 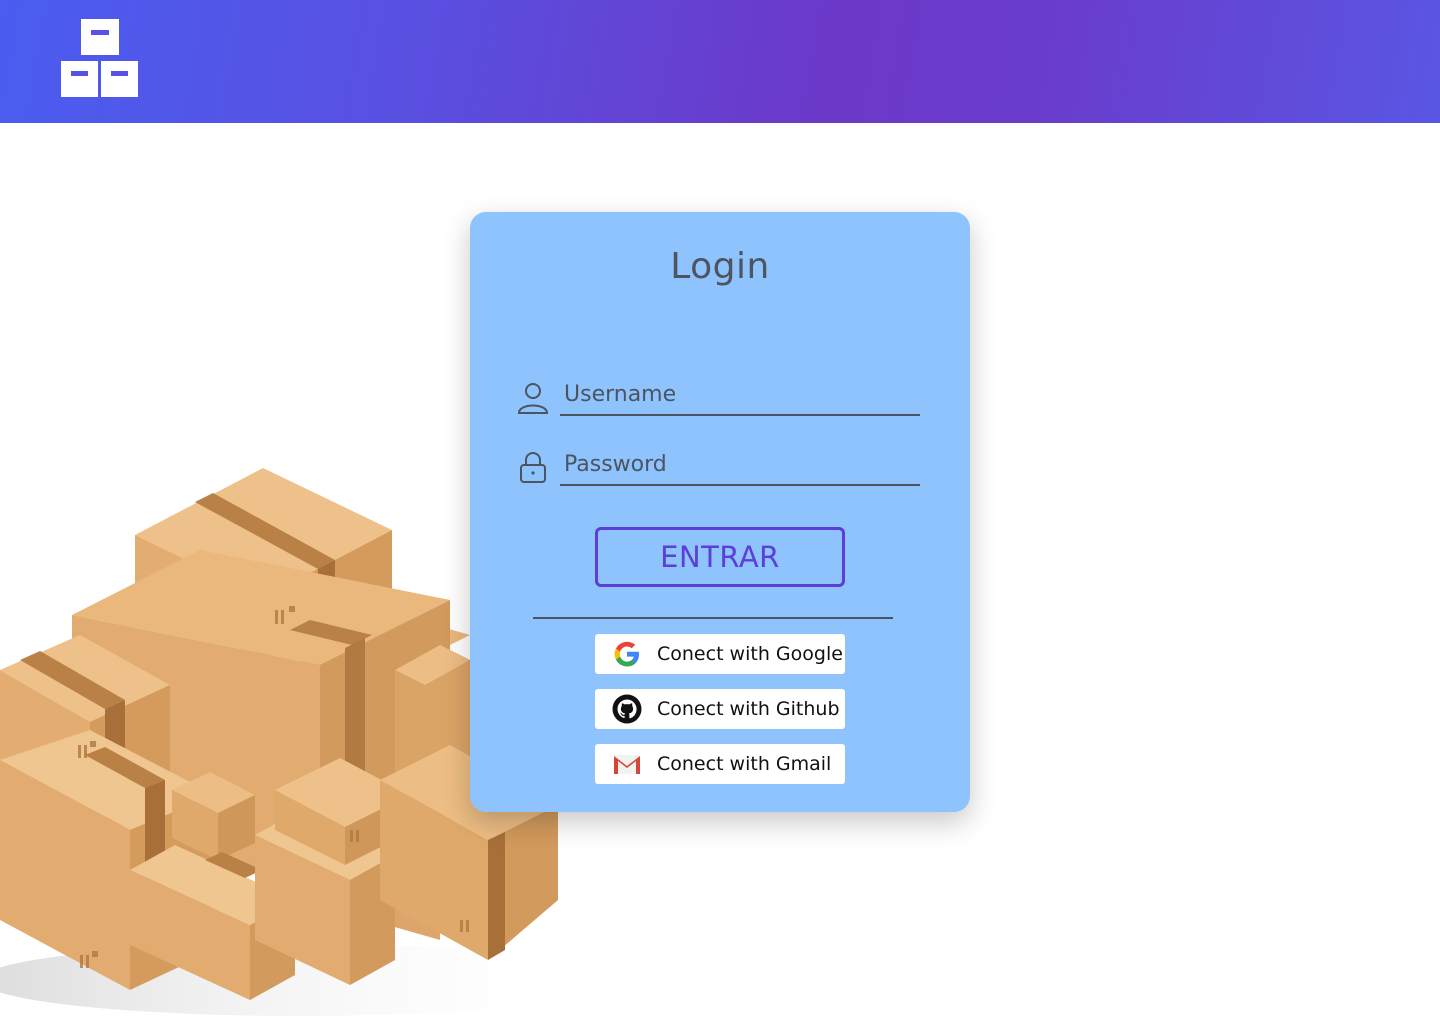 What do you see at coordinates (720, 61) in the screenshot?
I see `header-bar` at bounding box center [720, 61].